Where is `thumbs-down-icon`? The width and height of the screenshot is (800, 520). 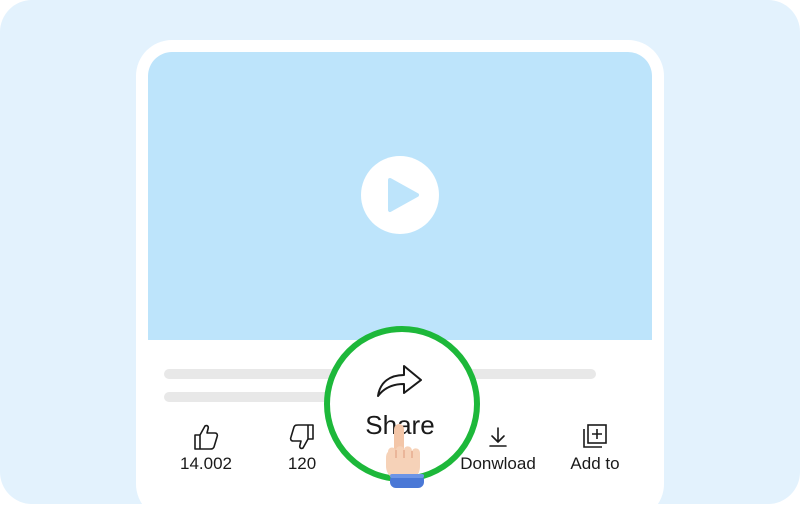 thumbs-down-icon is located at coordinates (301, 437).